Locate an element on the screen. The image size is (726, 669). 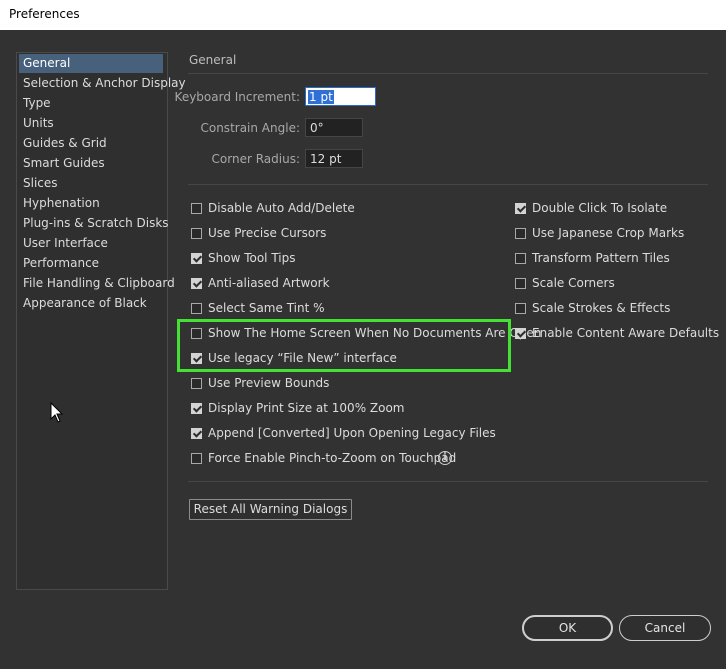
option-label: Enable Content Aware Defaults is located at coordinates (626, 333).